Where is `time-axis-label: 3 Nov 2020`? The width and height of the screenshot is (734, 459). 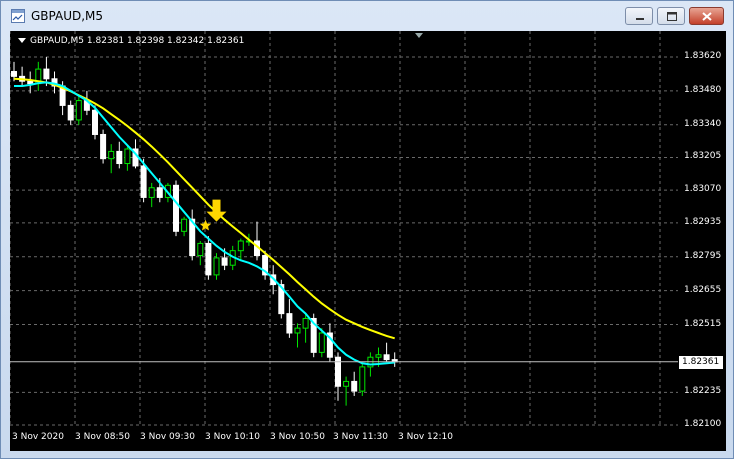 time-axis-label: 3 Nov 2020 is located at coordinates (38, 437).